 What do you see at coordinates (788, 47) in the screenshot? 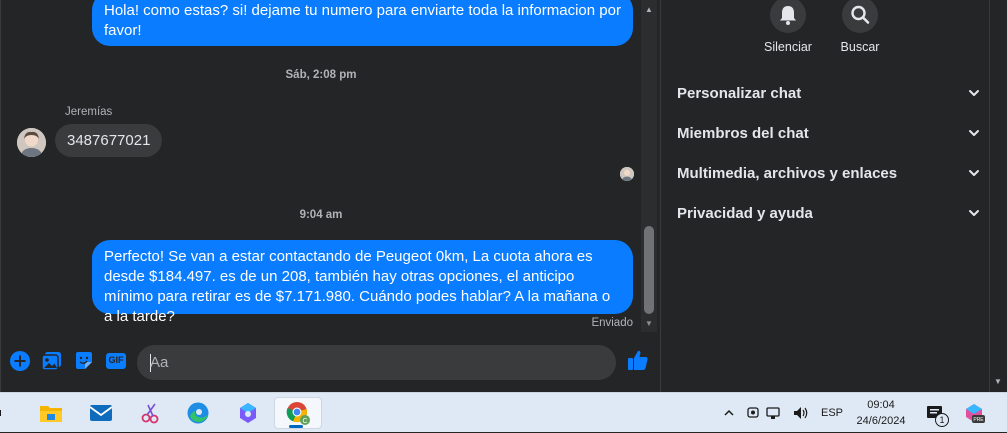
I see `mute-label: Silenciar` at bounding box center [788, 47].